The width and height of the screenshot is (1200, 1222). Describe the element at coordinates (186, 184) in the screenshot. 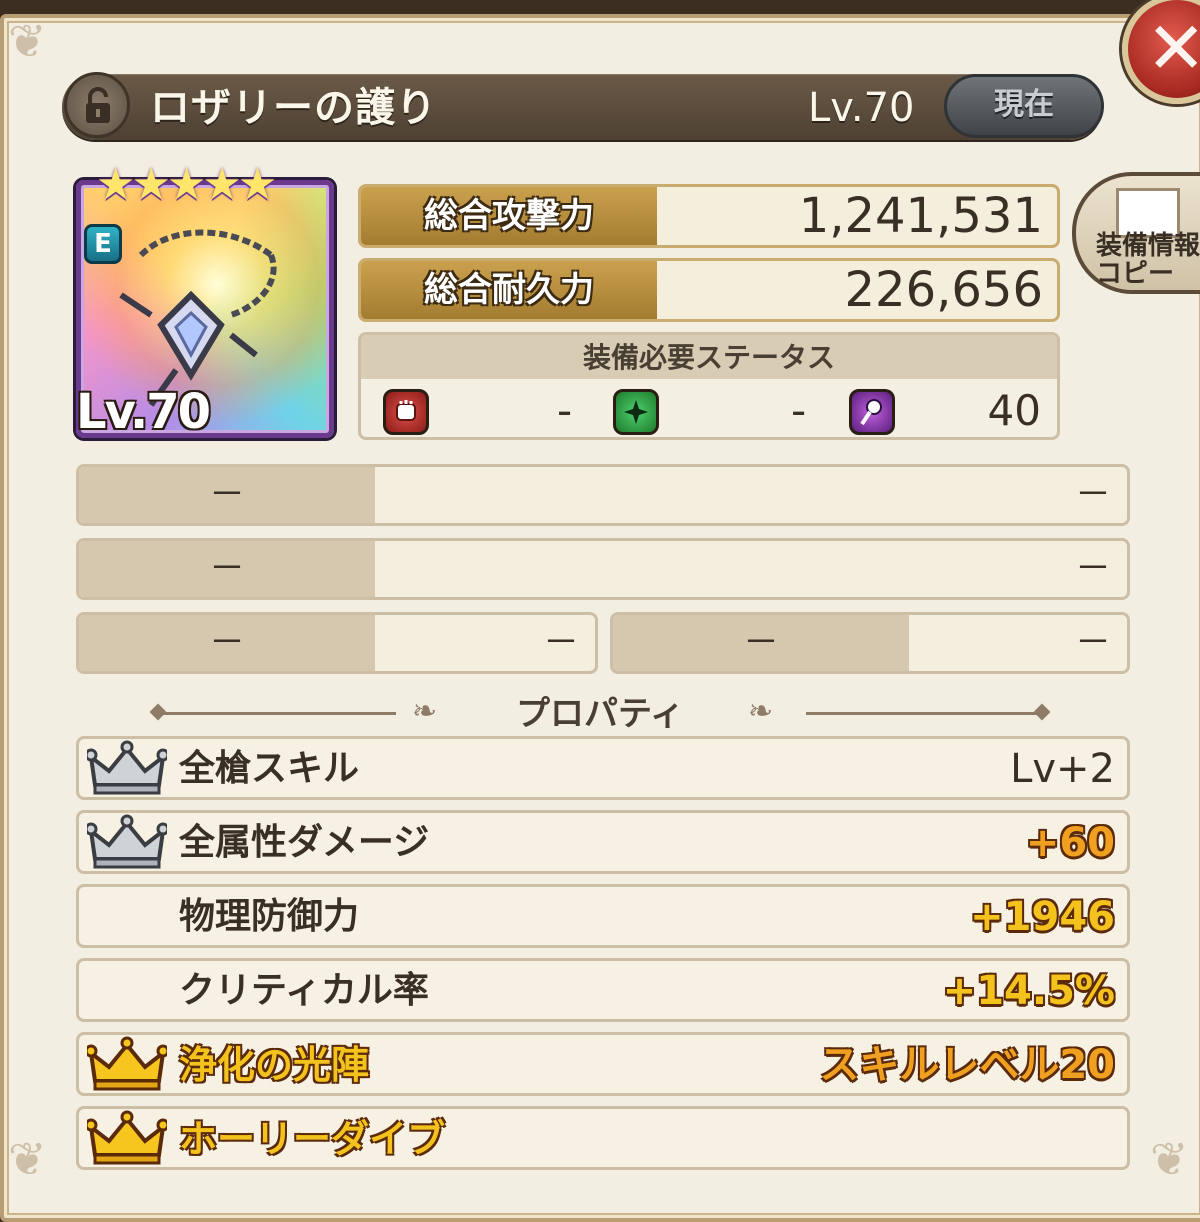

I see `rarity-stars: ★★★★★` at that location.